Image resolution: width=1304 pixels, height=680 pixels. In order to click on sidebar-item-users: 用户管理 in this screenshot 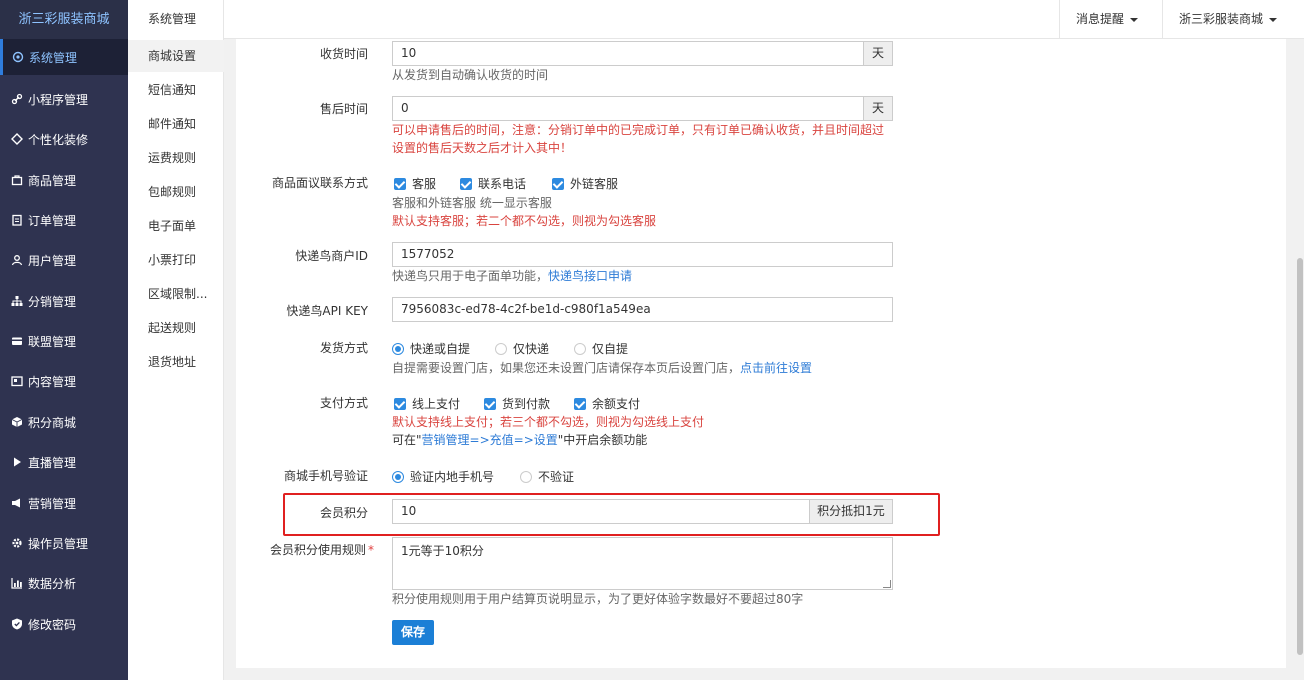, I will do `click(64, 260)`.